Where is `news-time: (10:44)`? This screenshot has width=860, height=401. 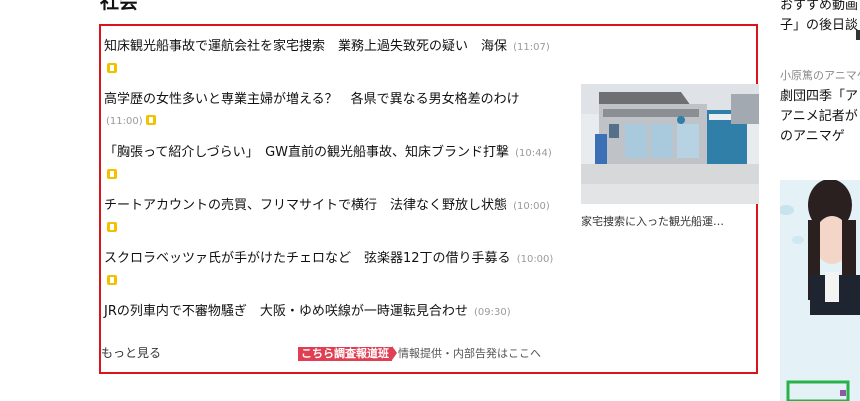
news-time: (10:44) is located at coordinates (533, 153).